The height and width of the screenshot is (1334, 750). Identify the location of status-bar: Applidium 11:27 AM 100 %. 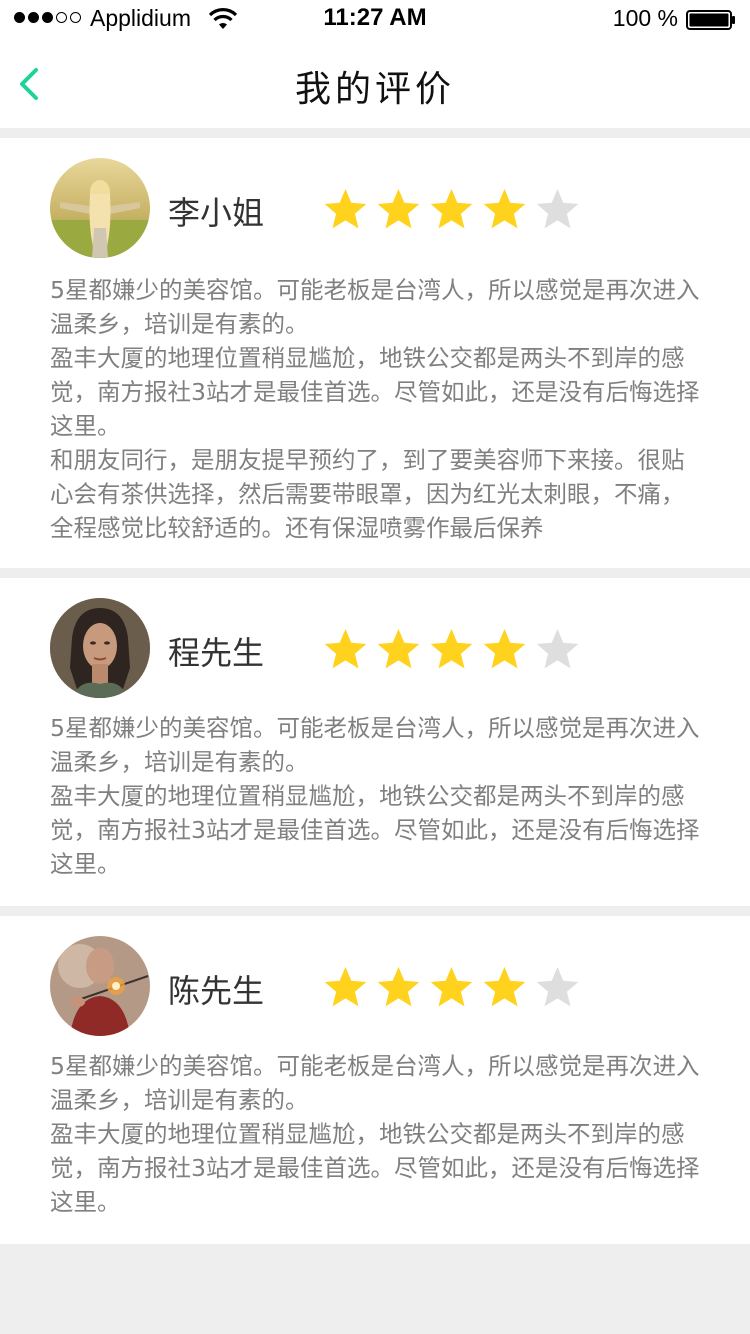
(375, 20).